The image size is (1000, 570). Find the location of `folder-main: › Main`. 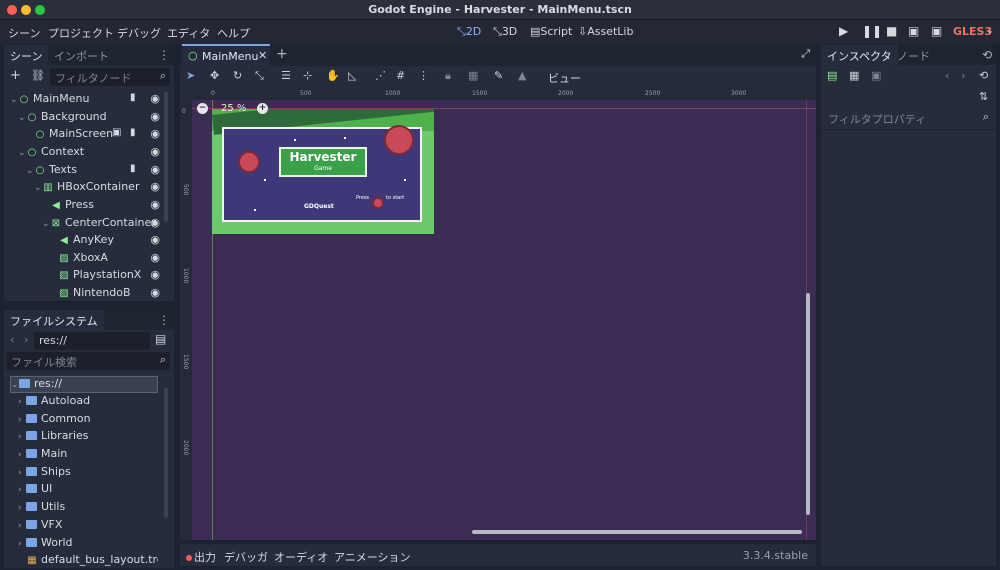

folder-main: › Main is located at coordinates (88, 455).